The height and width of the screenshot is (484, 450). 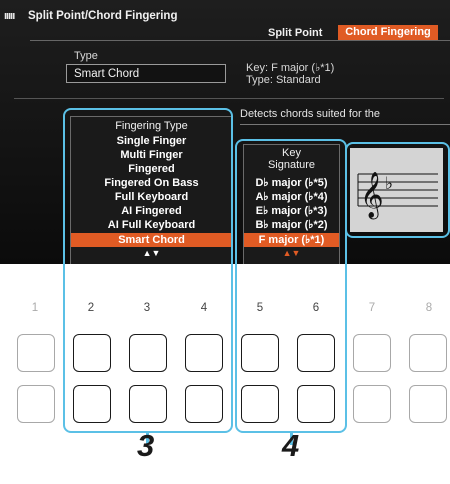 I want to click on keyboard-icon: ııııı, so click(x=9, y=16).